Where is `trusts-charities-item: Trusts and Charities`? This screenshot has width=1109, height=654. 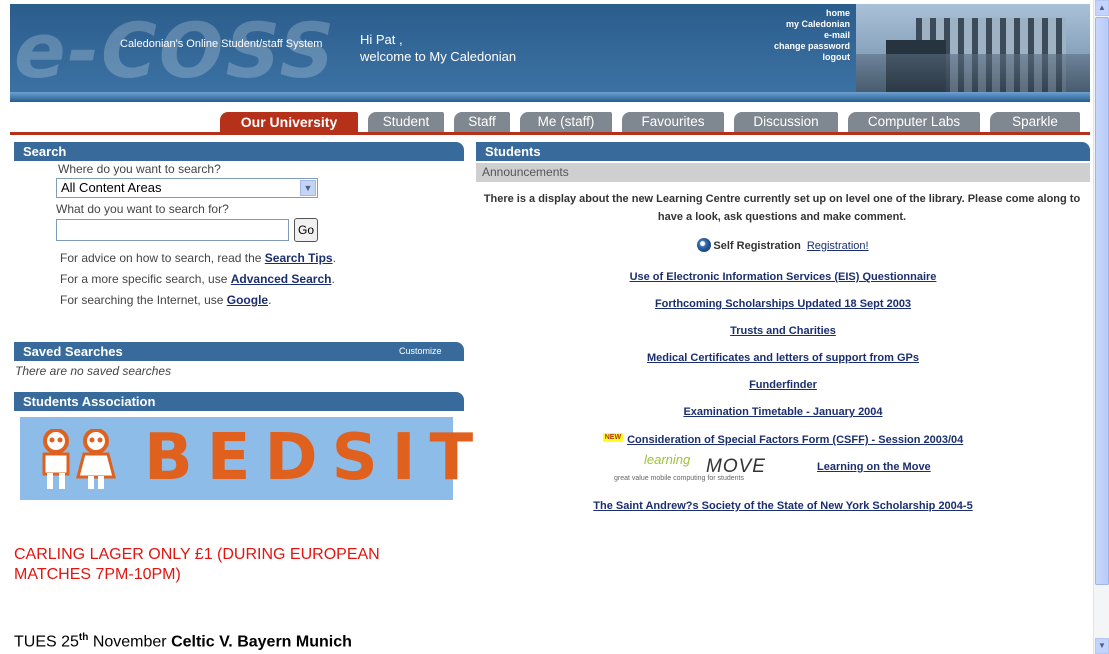 trusts-charities-item: Trusts and Charities is located at coordinates (783, 331).